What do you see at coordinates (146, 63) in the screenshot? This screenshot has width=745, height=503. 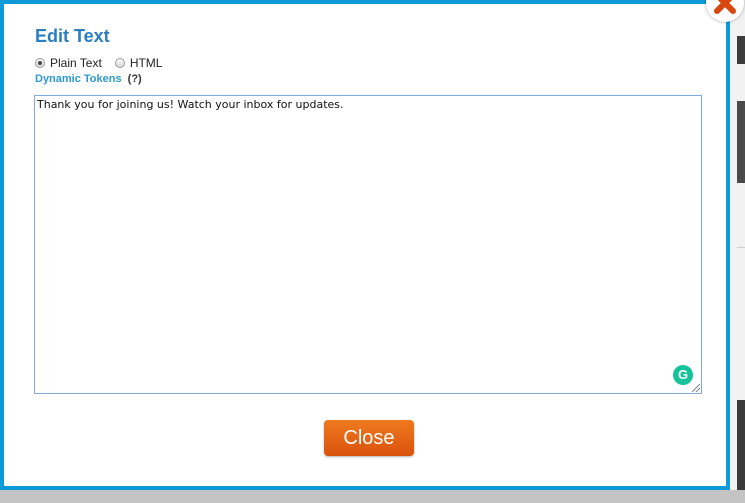 I see `html-label: HTML` at bounding box center [146, 63].